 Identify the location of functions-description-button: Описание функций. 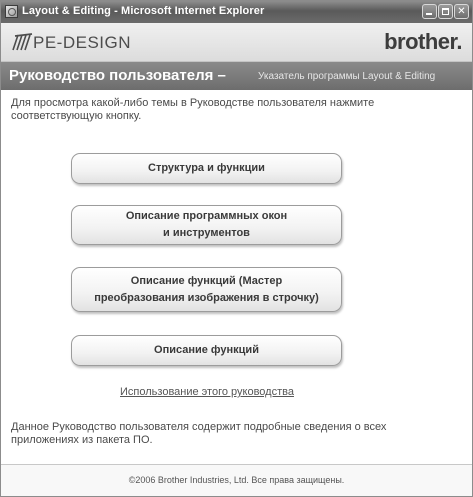
(206, 350).